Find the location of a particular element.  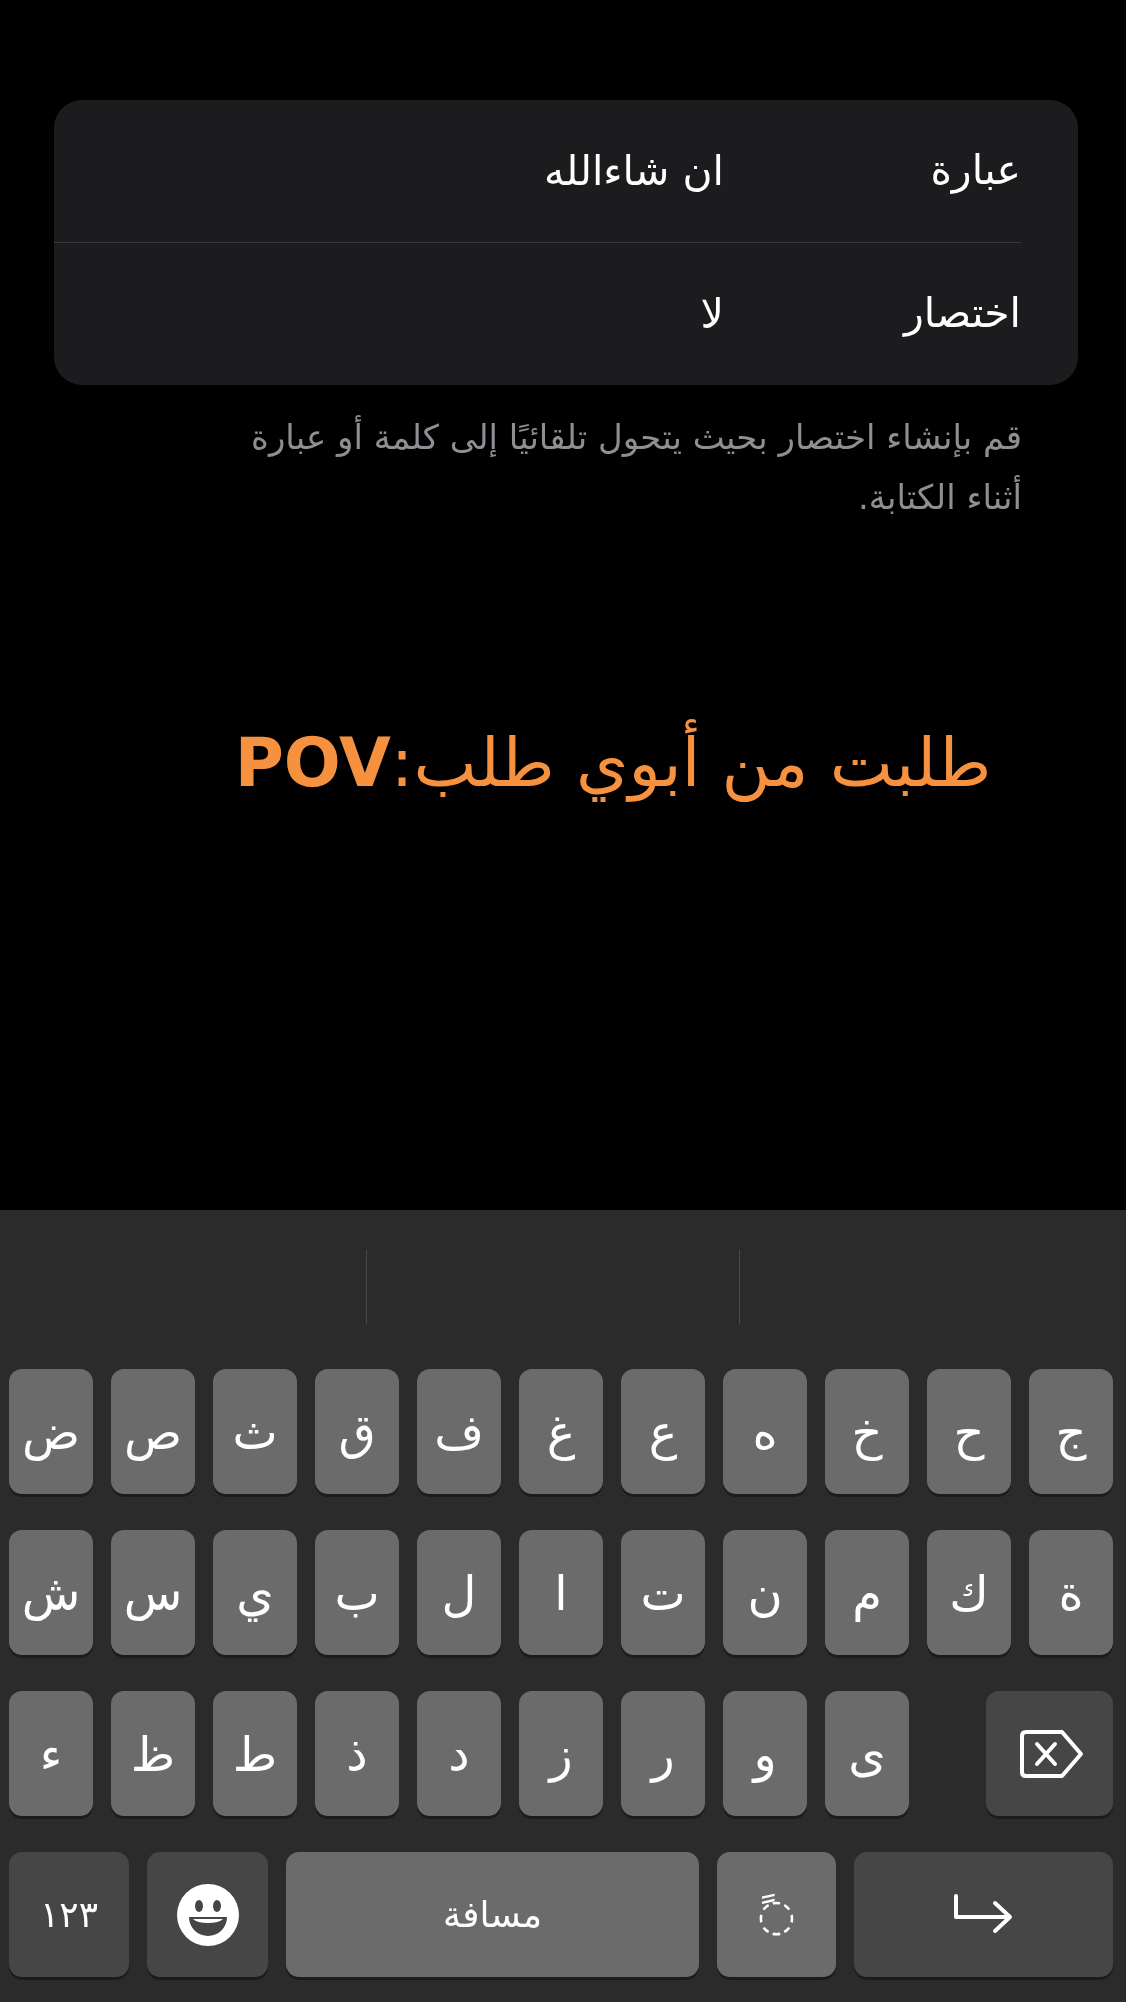

letter-key: س is located at coordinates (153, 1592).